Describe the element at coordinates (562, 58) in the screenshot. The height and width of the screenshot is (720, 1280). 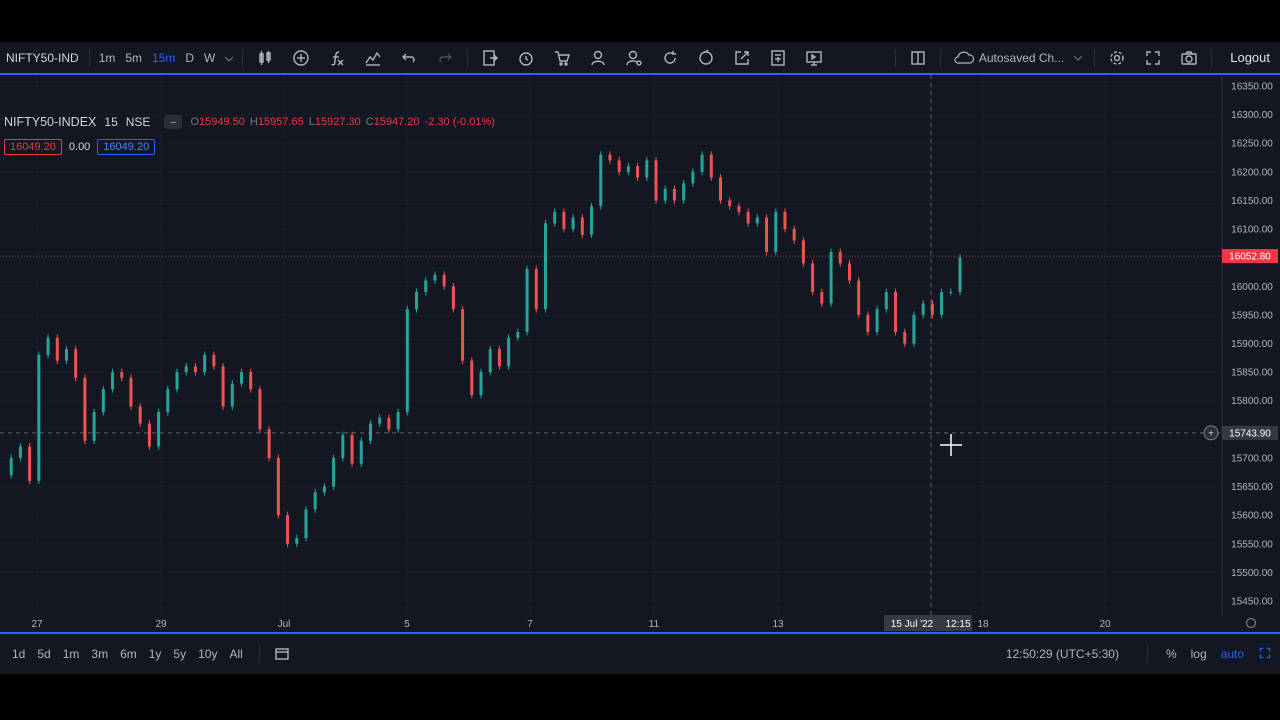
I see `order-button` at that location.